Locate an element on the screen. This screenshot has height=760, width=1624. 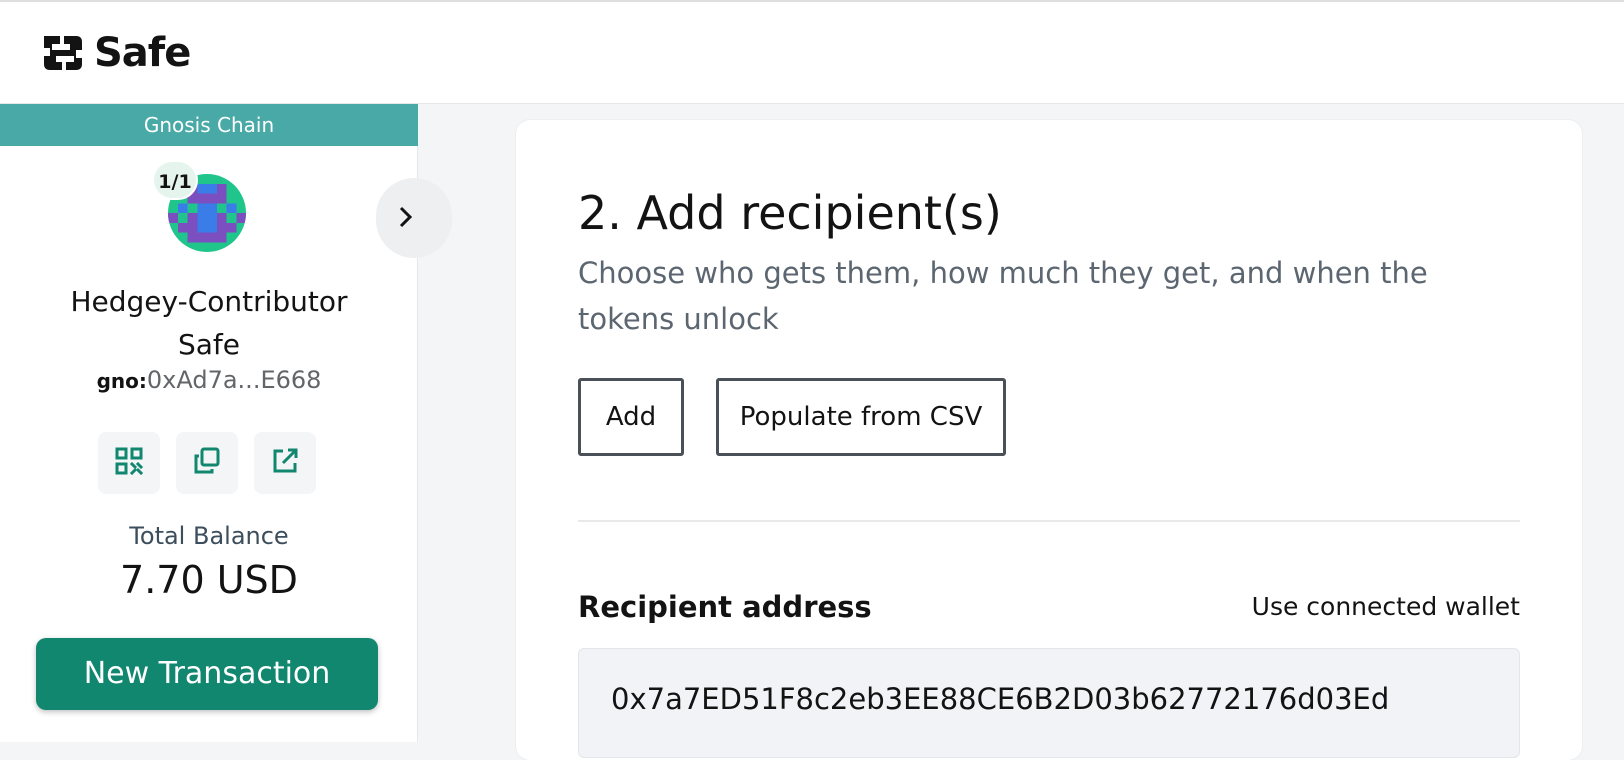
top-bar: Safe is located at coordinates (812, 52).